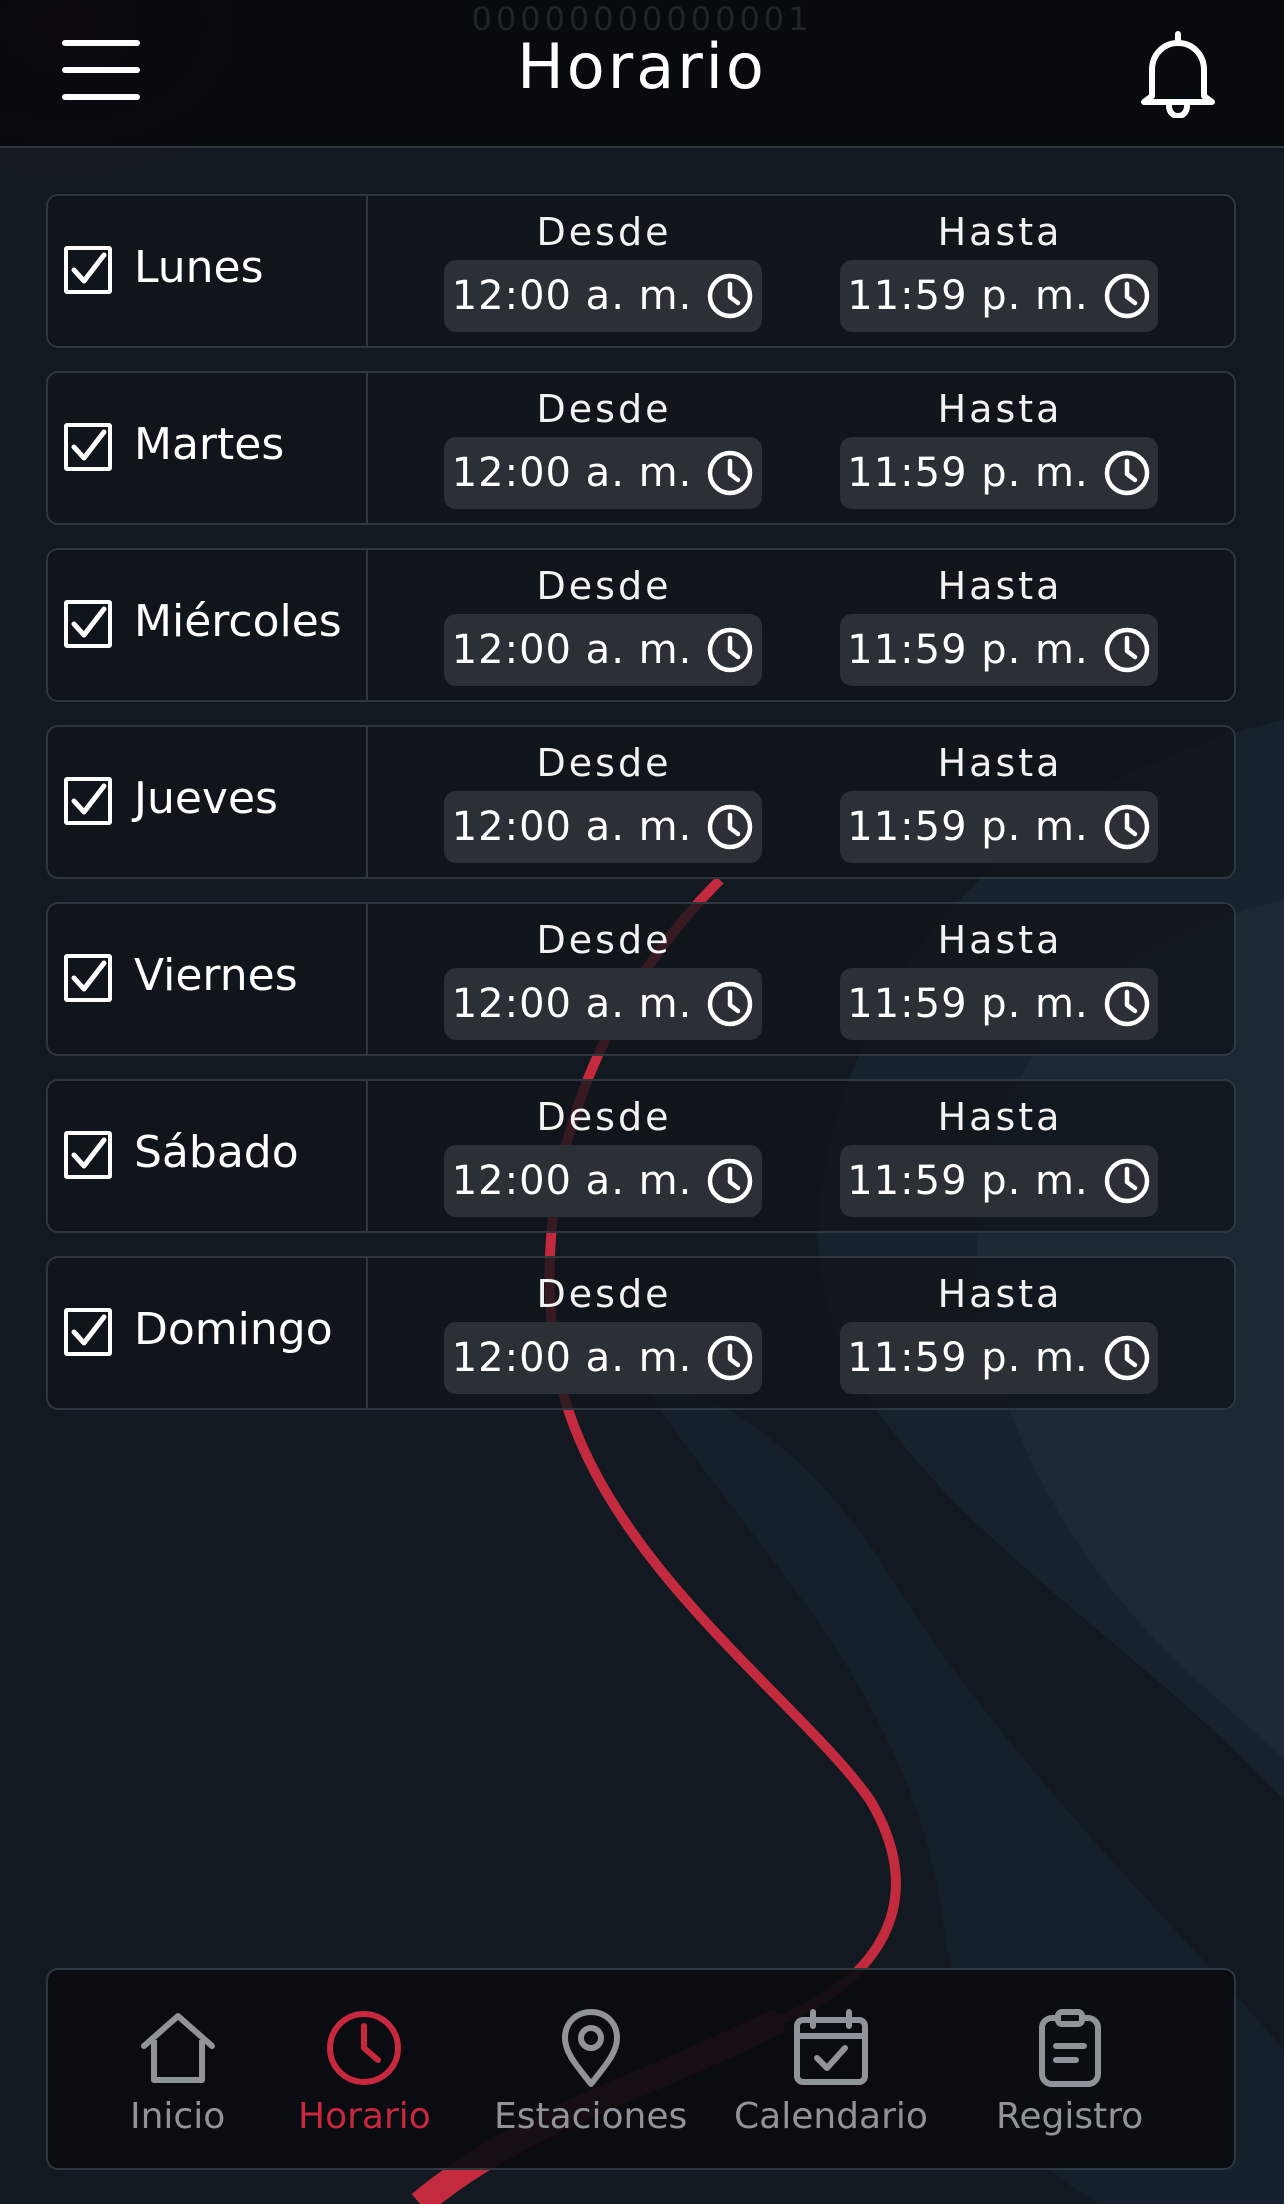 Image resolution: width=1284 pixels, height=2204 pixels. I want to click on nav-item-registro: Registro, so click(1069, 2071).